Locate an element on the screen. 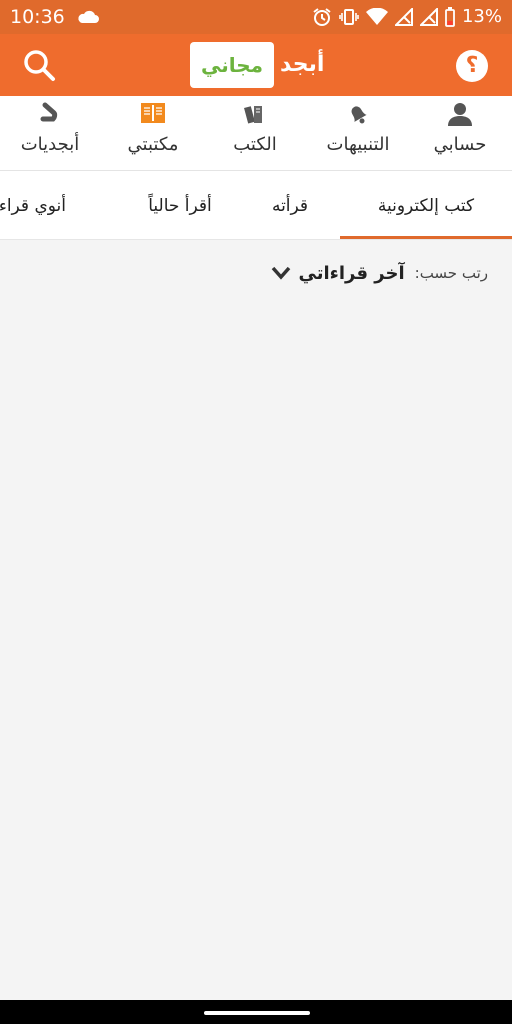  nav-label: التنبيهات is located at coordinates (358, 144).